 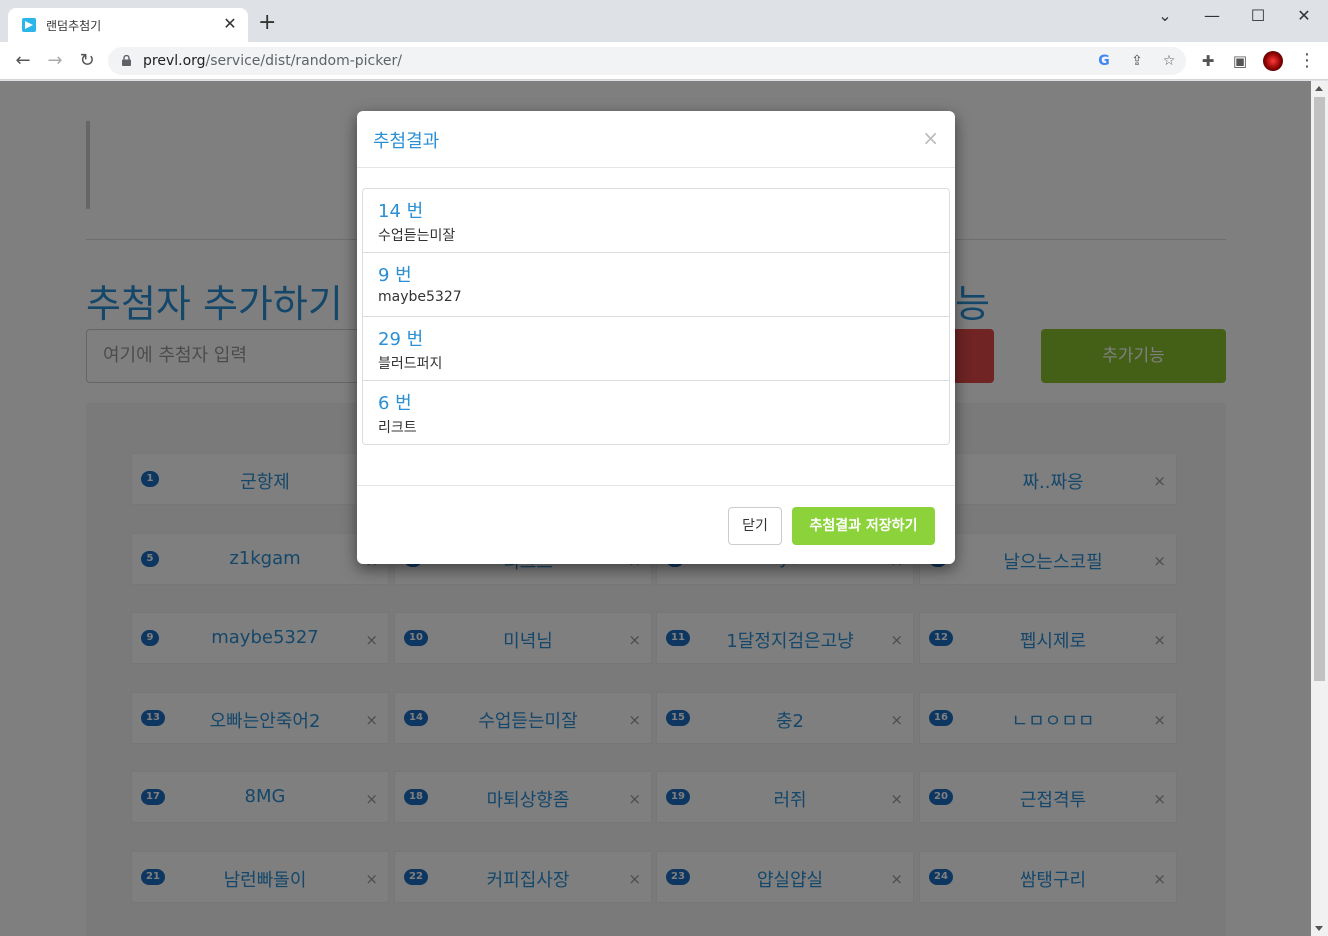 I want to click on maximize-icon: ☐, so click(x=1258, y=16).